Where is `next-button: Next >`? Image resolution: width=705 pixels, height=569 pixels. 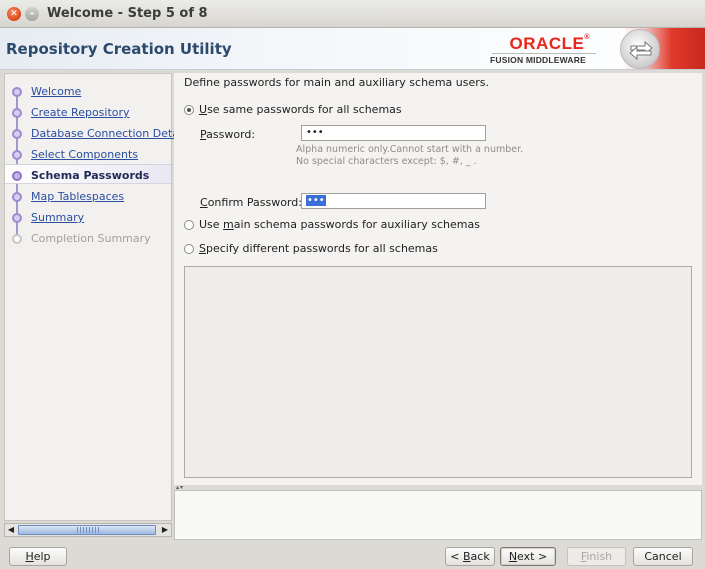 next-button: Next > is located at coordinates (528, 556).